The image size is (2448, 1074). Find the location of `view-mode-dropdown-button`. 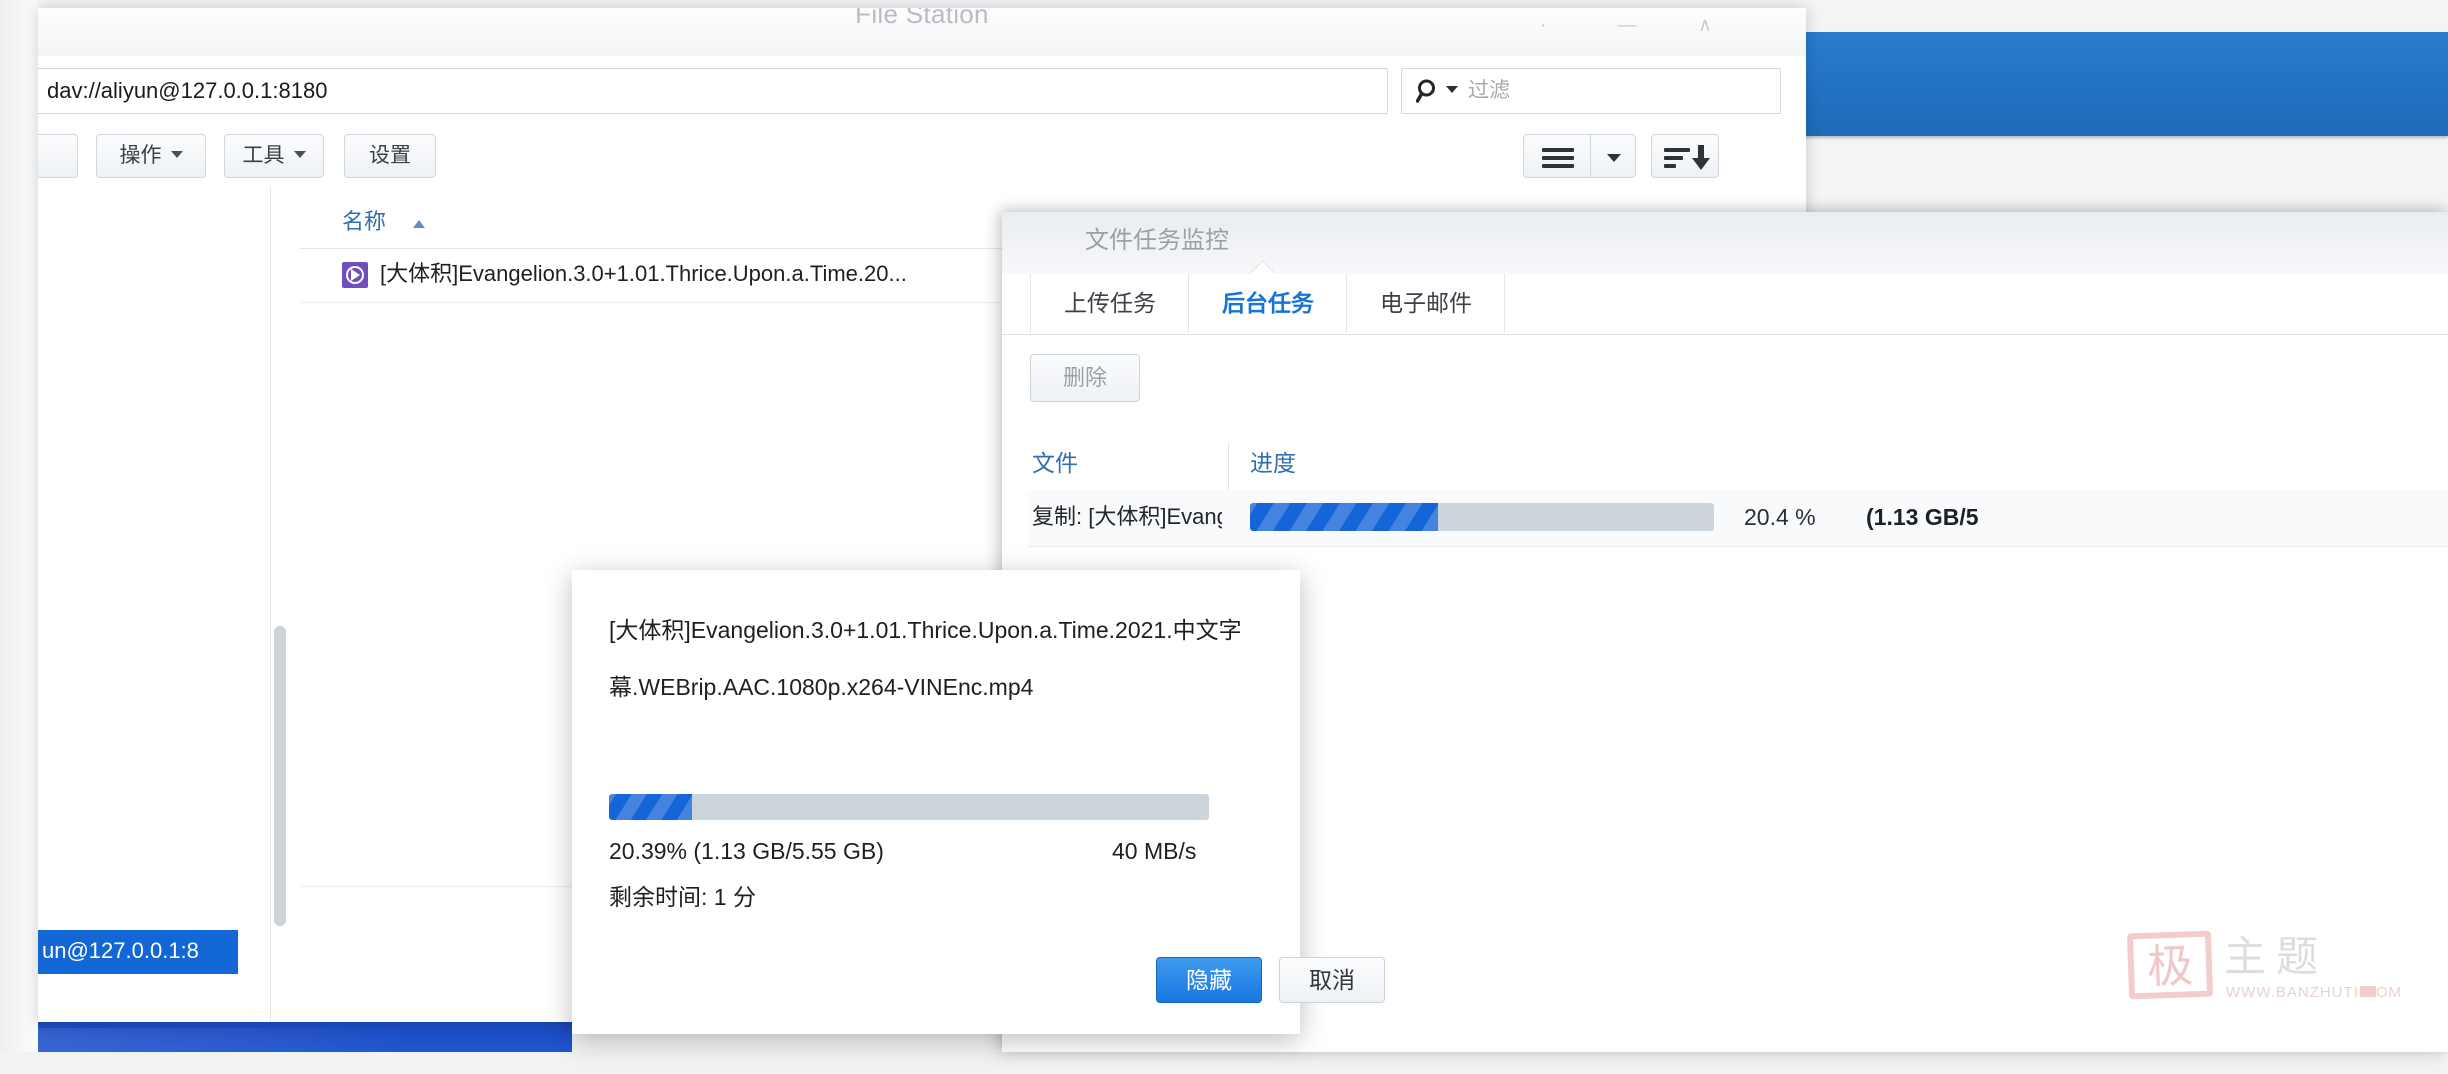

view-mode-dropdown-button is located at coordinates (1613, 156).